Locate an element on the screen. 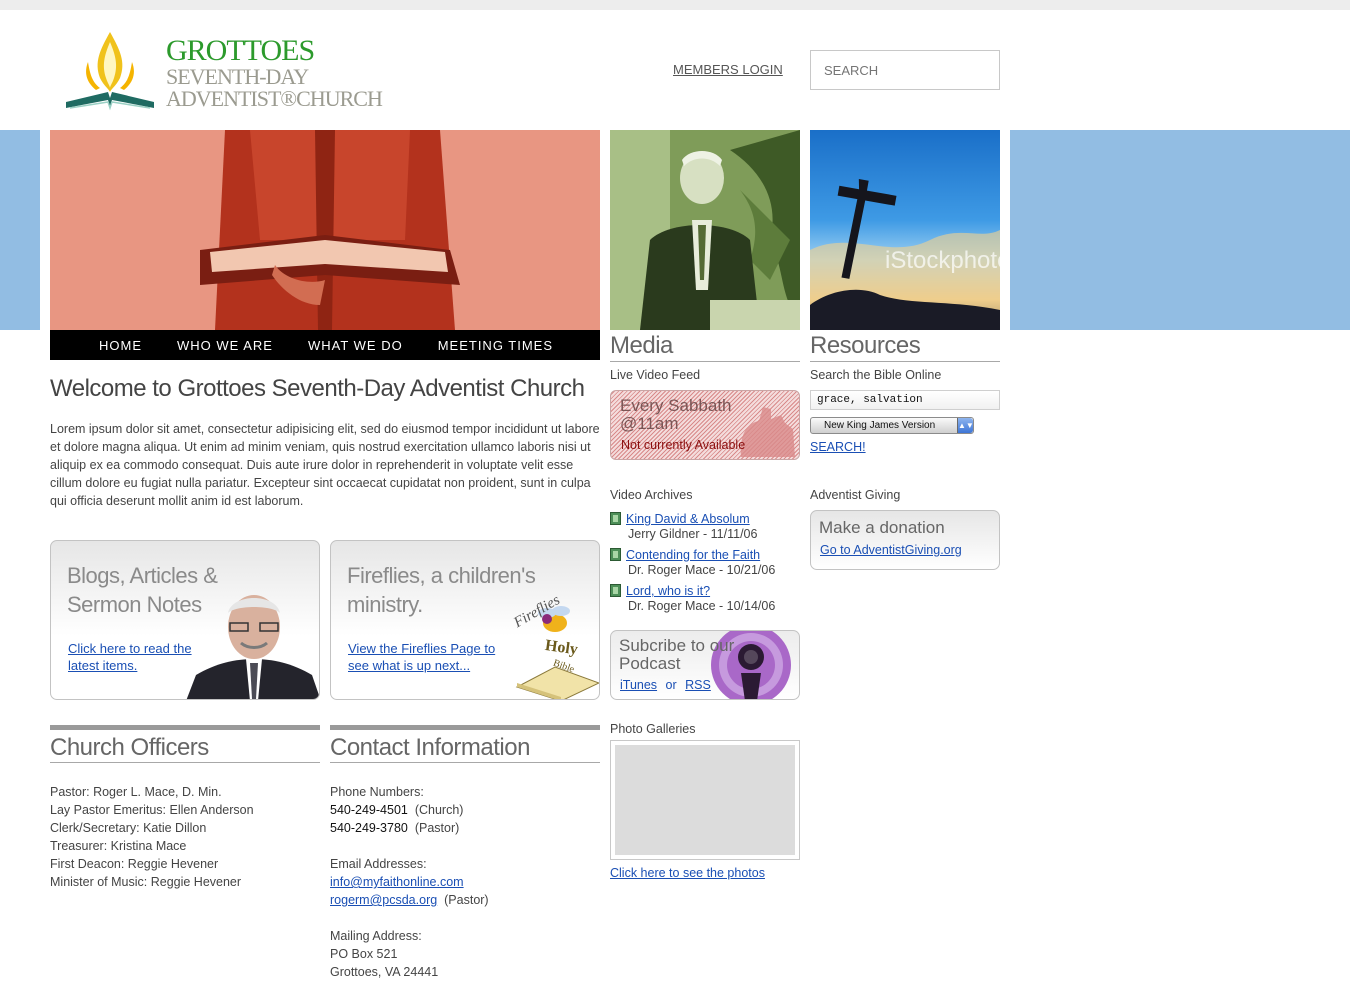  nav-what-we-do: WHAT WE DO is located at coordinates (355, 345).